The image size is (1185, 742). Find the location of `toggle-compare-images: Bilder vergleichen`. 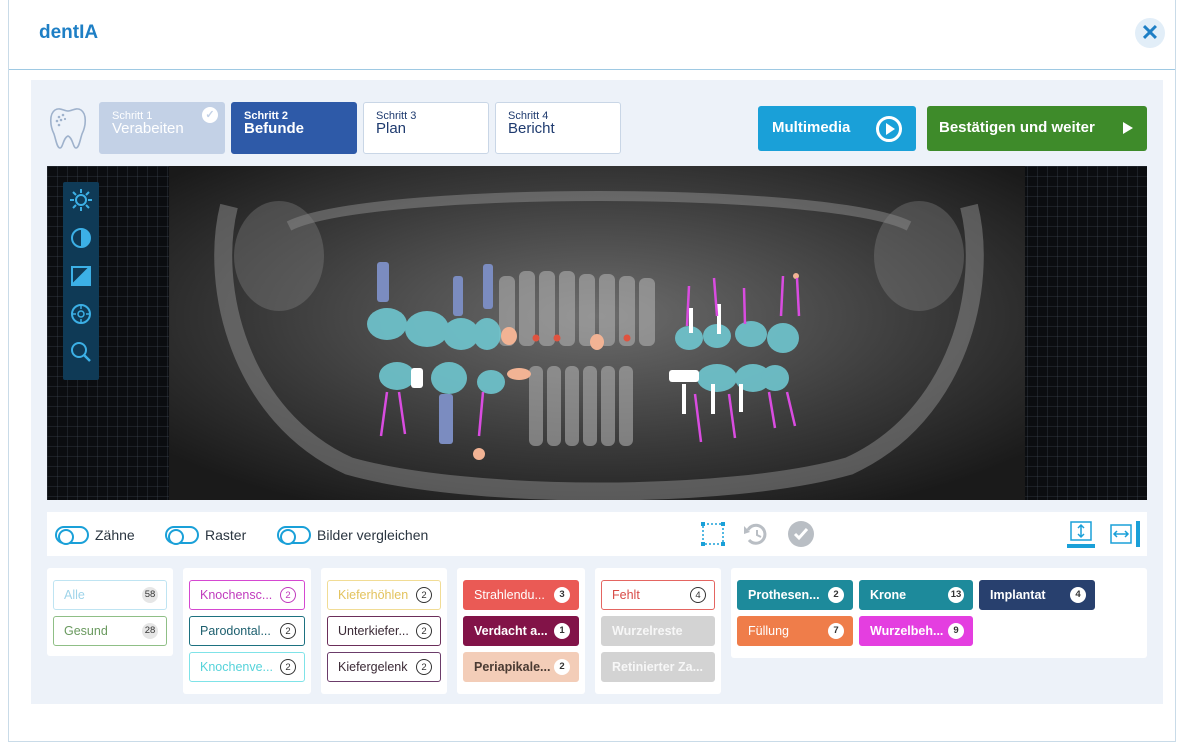

toggle-compare-images: Bilder vergleichen is located at coordinates (353, 535).